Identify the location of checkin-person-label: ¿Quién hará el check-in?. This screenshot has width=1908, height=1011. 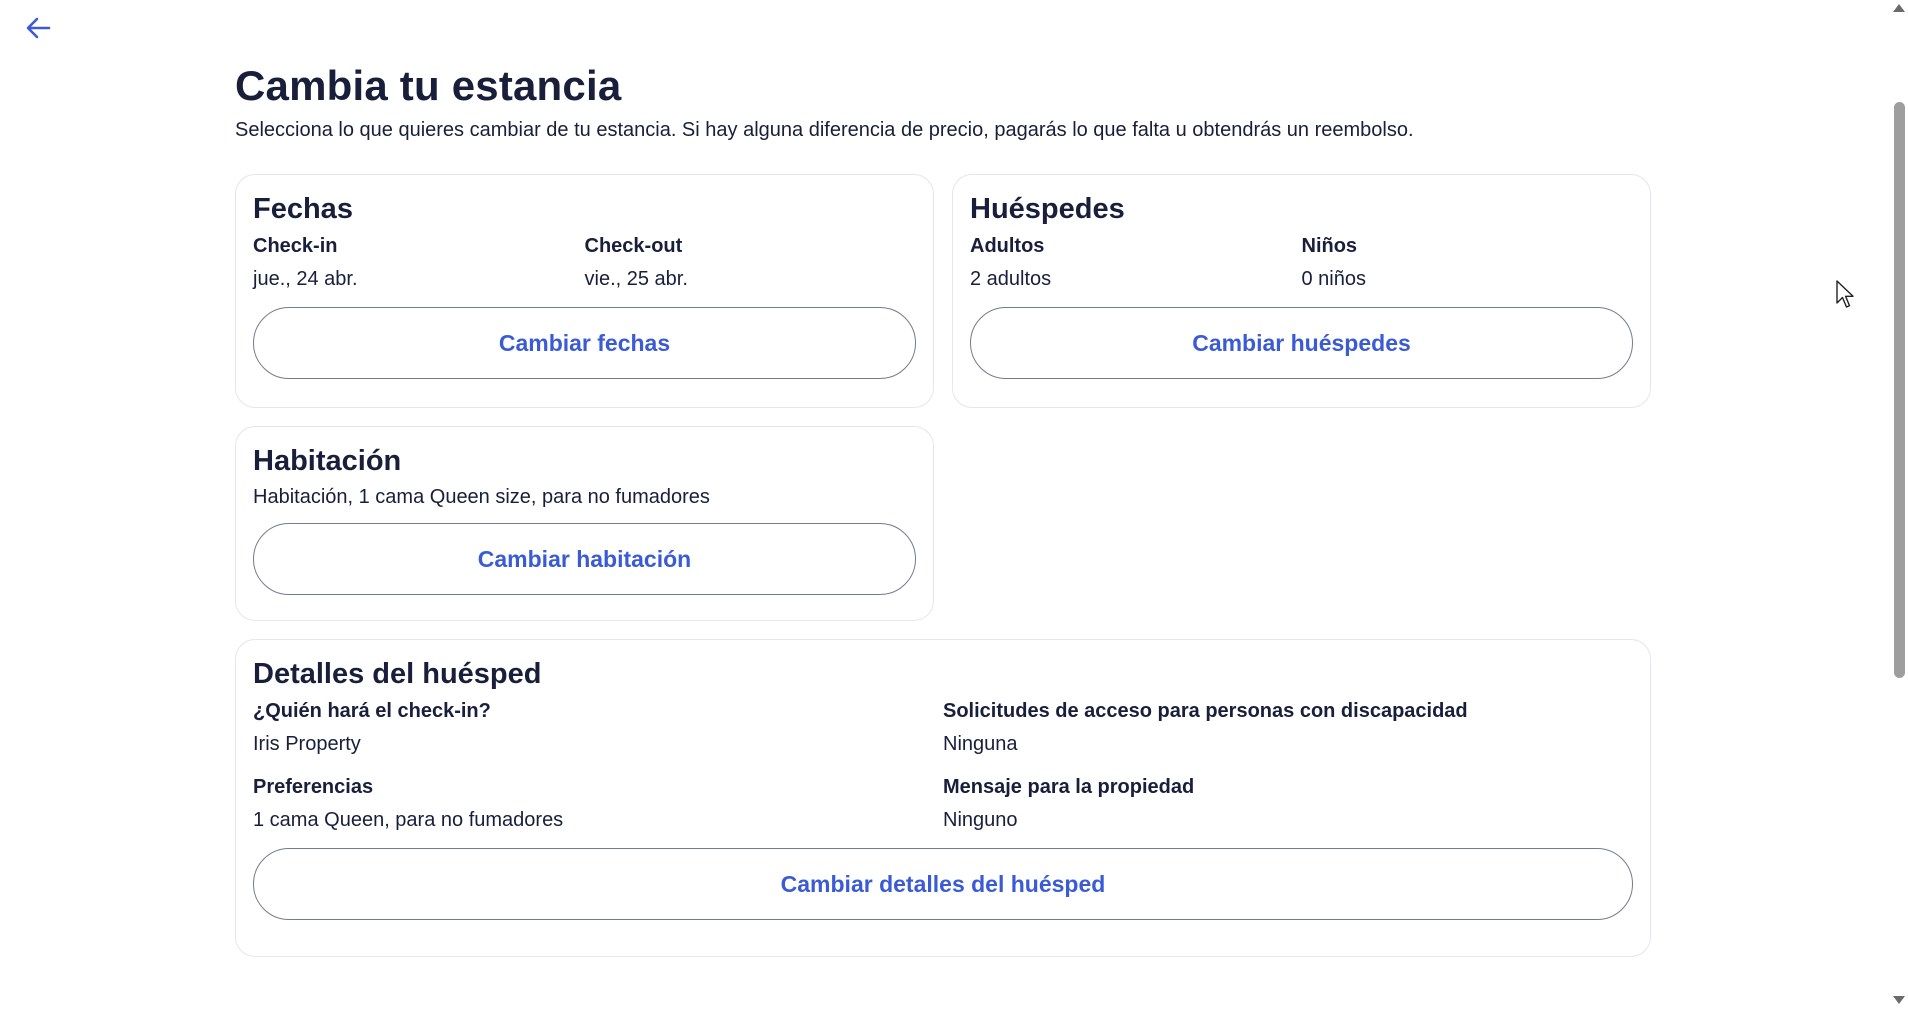
(372, 711).